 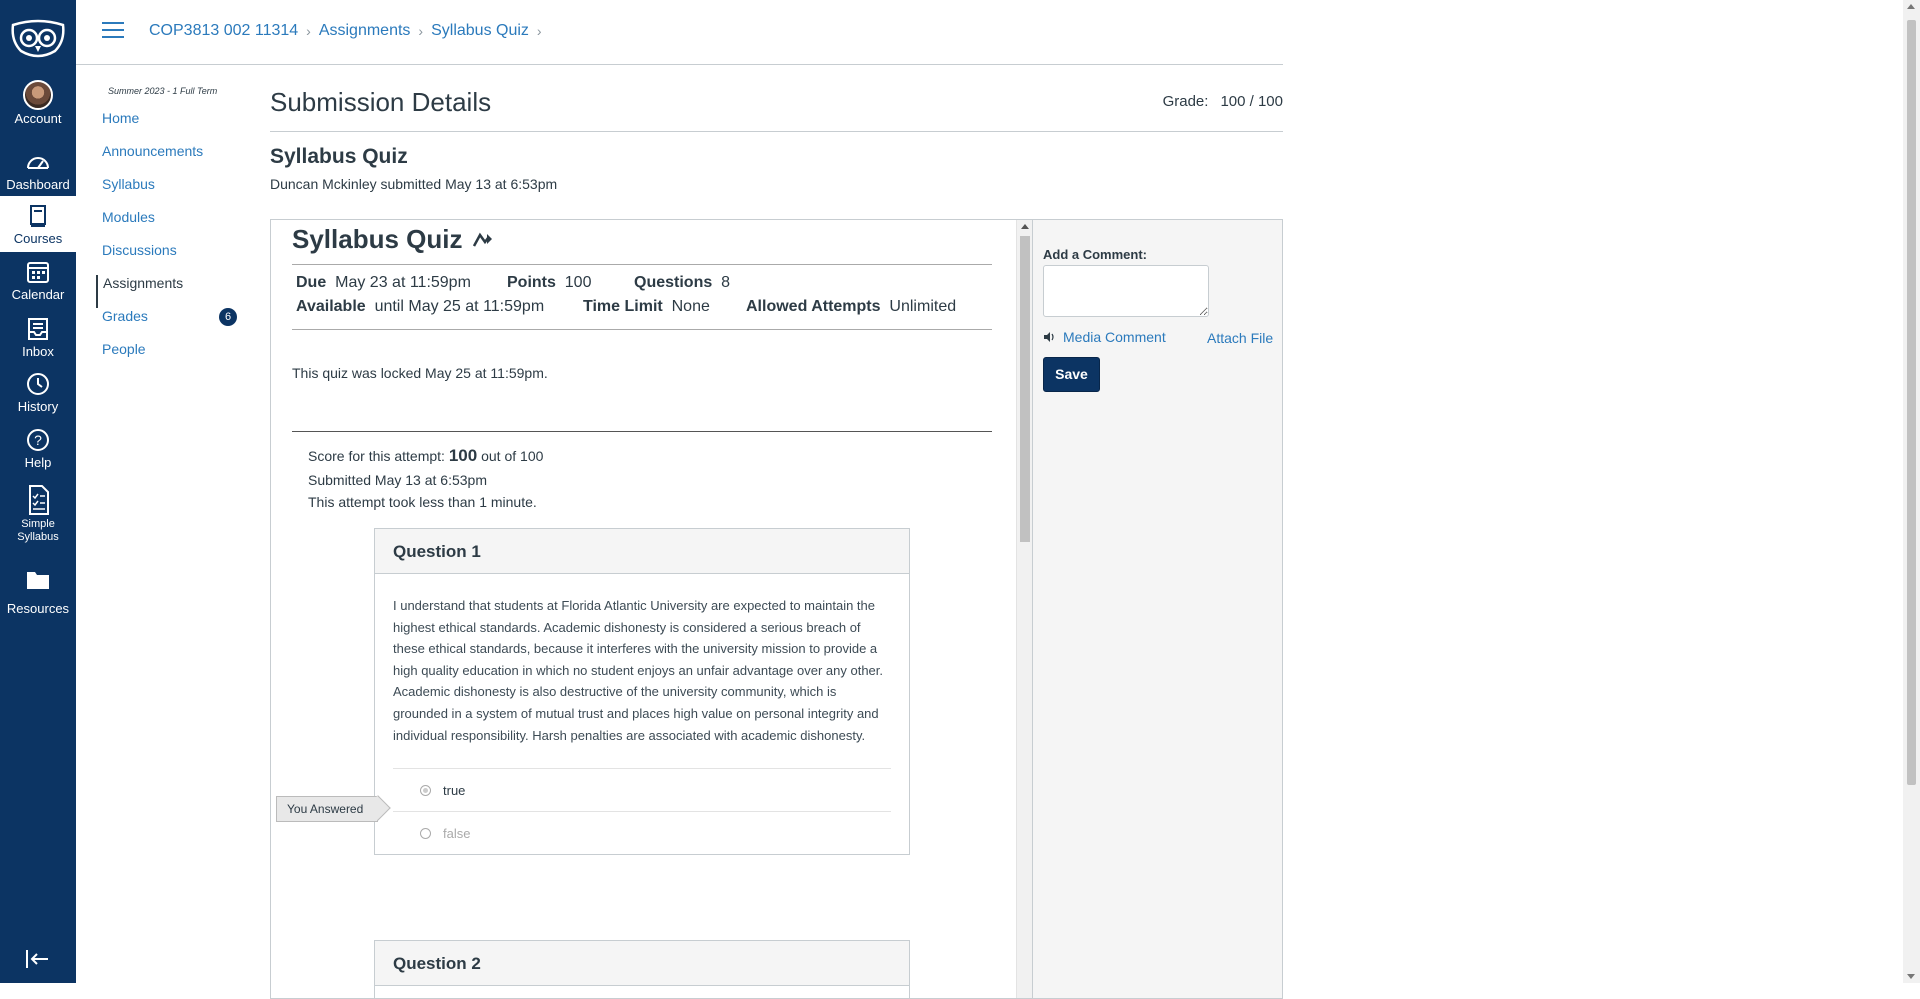 I want to click on assignment-title: Syllabus Quiz, so click(x=339, y=156).